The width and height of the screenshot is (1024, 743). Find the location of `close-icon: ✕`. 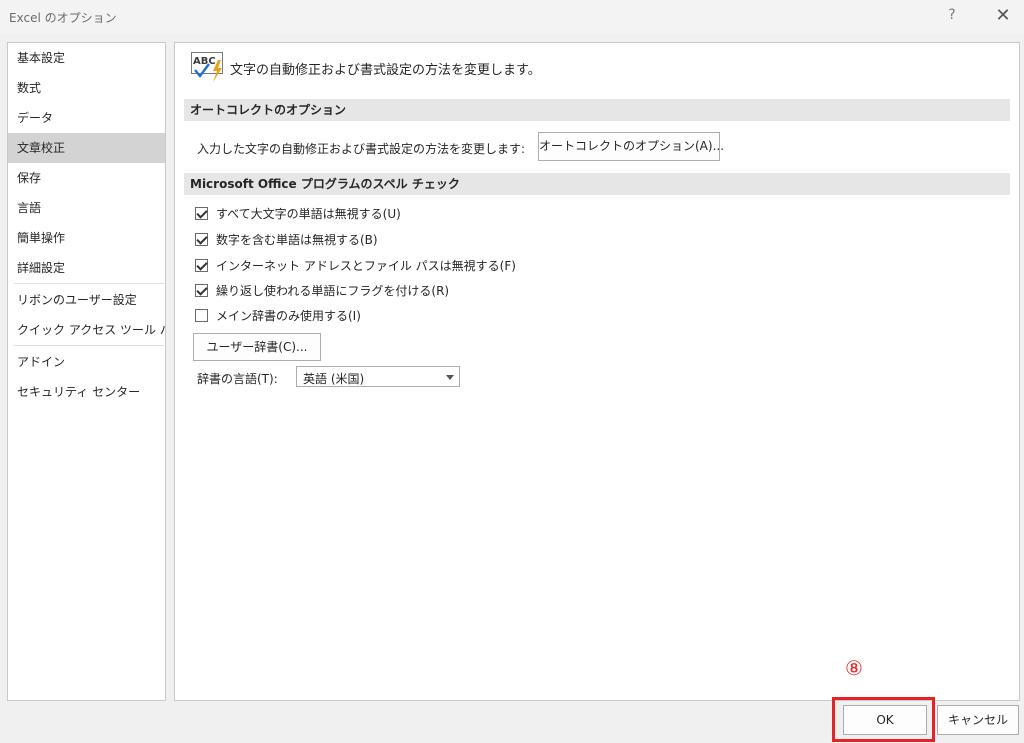

close-icon: ✕ is located at coordinates (1003, 16).